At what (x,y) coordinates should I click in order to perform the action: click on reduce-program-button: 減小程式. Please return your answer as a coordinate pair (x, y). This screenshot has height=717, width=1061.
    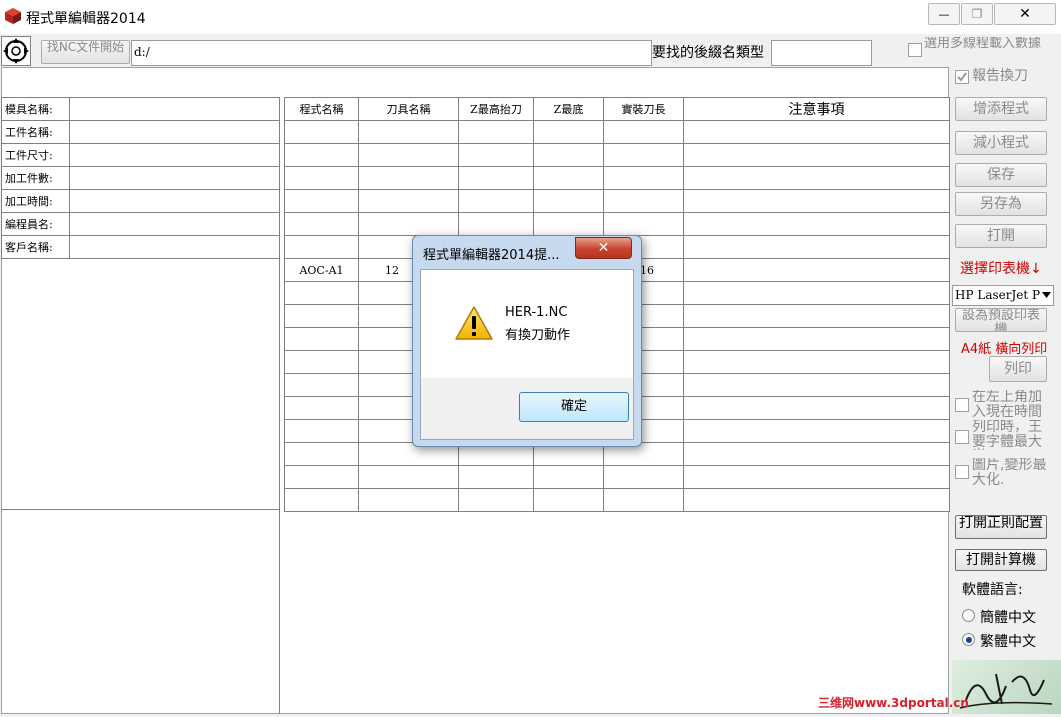
    Looking at the image, I should click on (1001, 143).